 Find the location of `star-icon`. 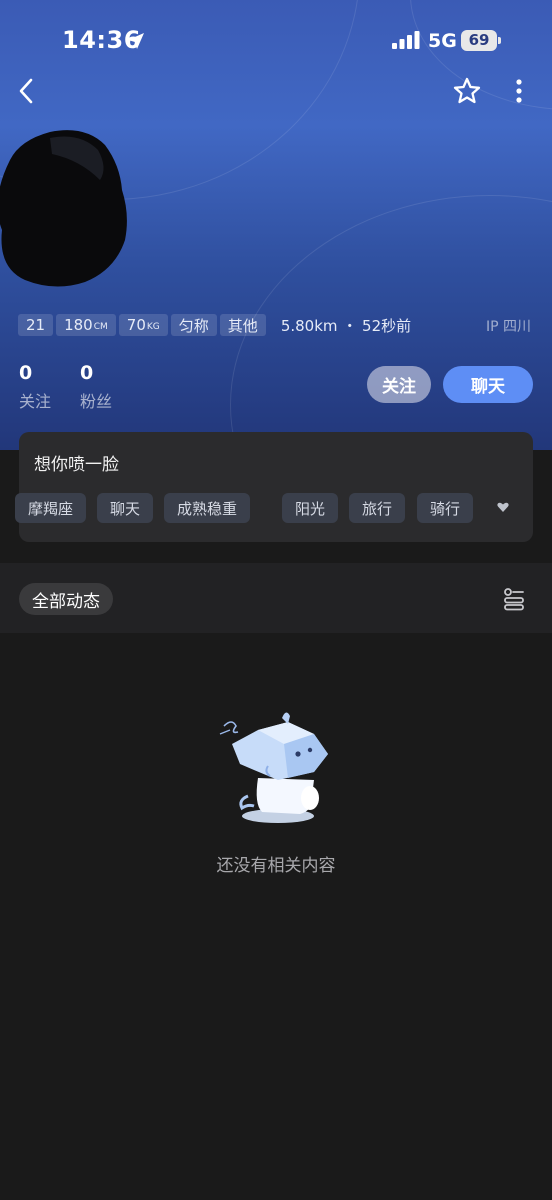

star-icon is located at coordinates (467, 91).